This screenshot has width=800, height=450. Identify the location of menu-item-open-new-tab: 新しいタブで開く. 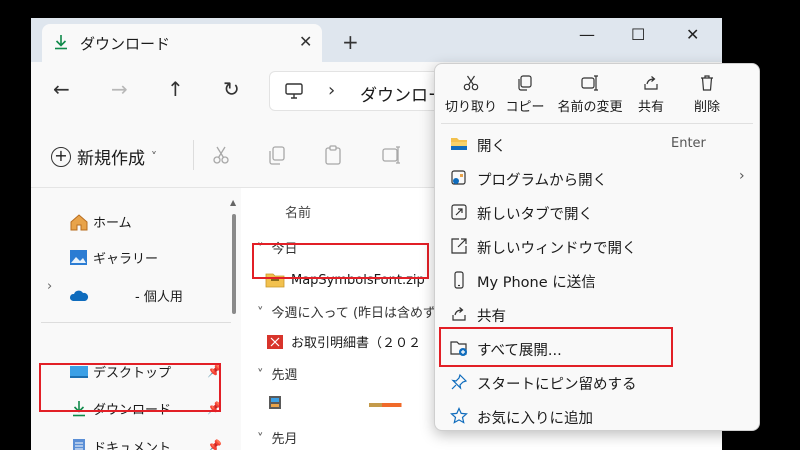
(597, 212).